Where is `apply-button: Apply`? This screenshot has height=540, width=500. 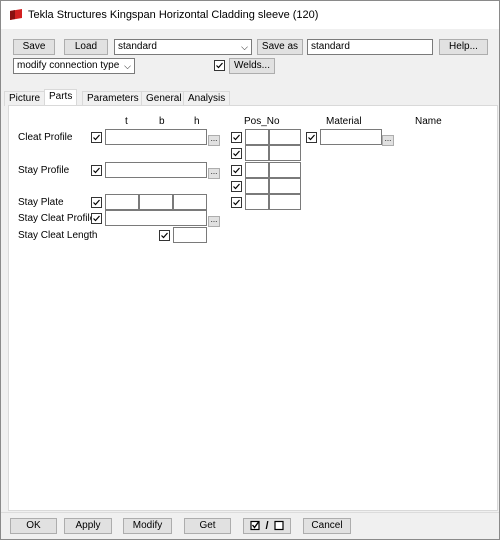 apply-button: Apply is located at coordinates (88, 526).